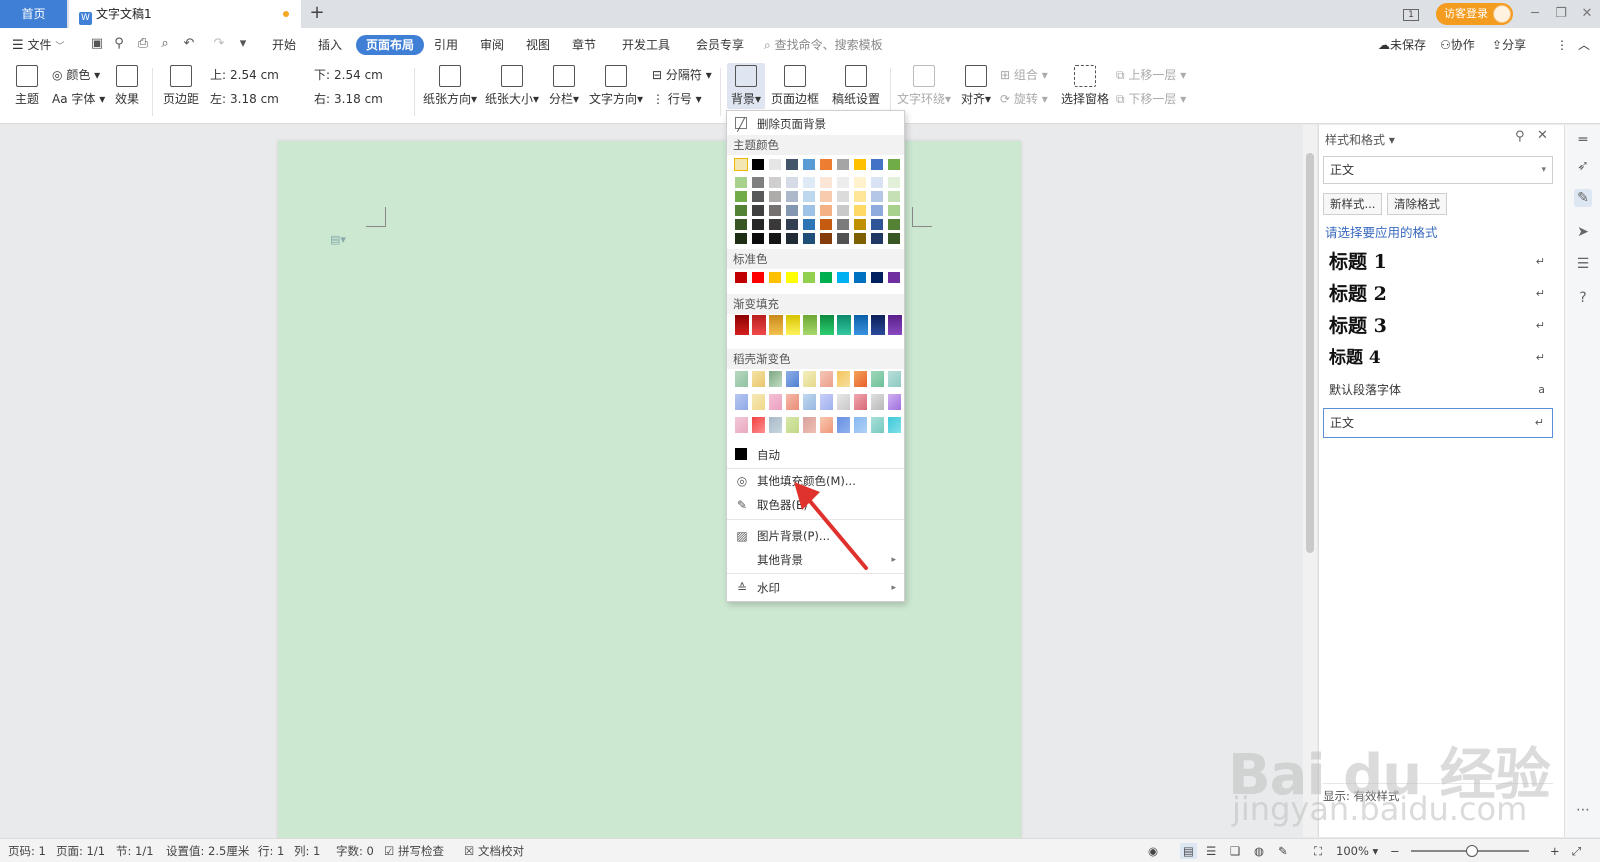 The height and width of the screenshot is (862, 1600). I want to click on text-wrap-button: 文字环绕▾, so click(924, 86).